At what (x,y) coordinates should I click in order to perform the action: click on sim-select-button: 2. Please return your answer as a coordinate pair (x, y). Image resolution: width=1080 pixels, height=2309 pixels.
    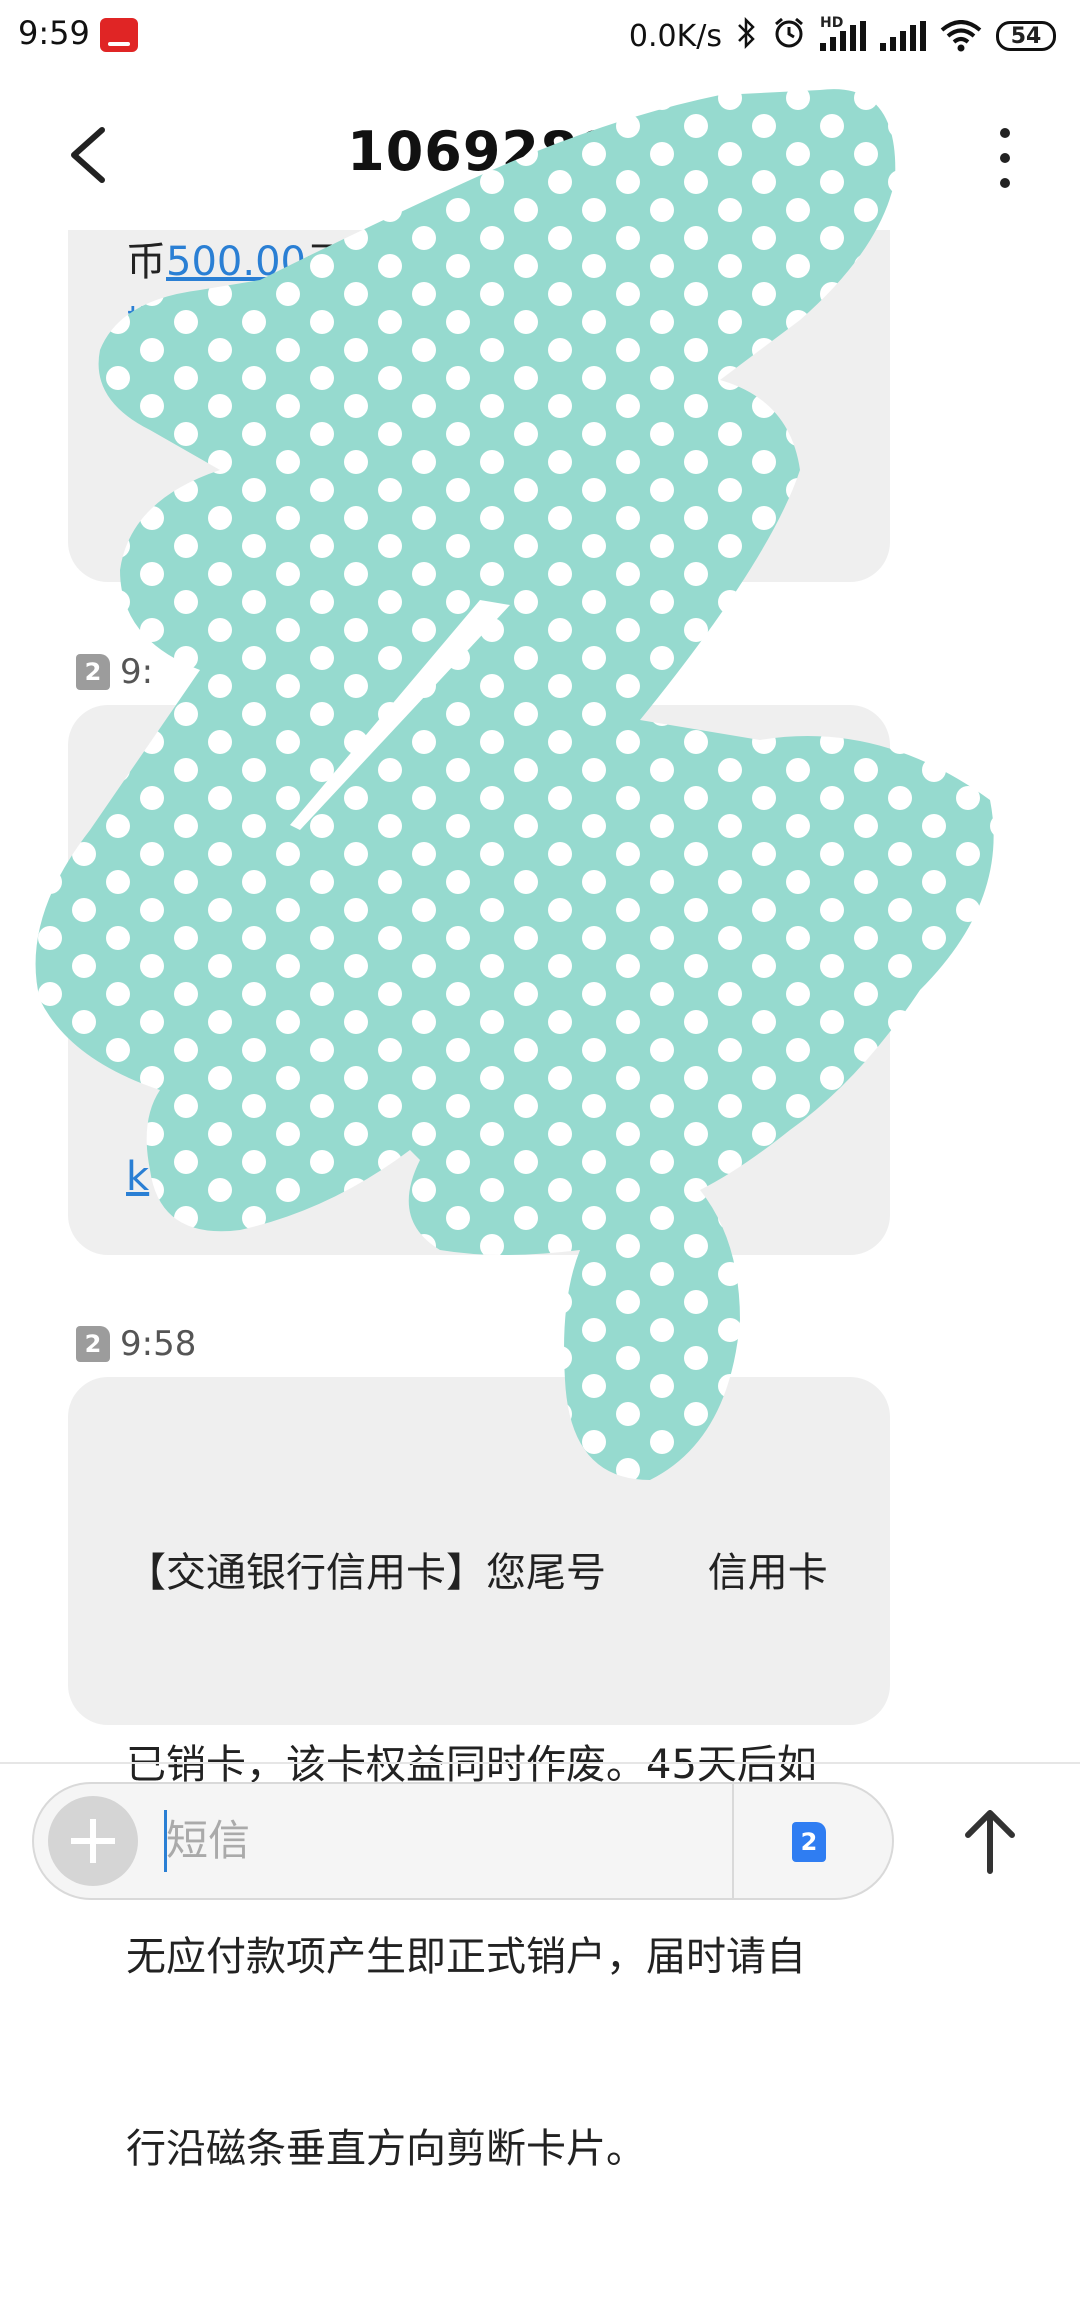
    Looking at the image, I should click on (809, 1842).